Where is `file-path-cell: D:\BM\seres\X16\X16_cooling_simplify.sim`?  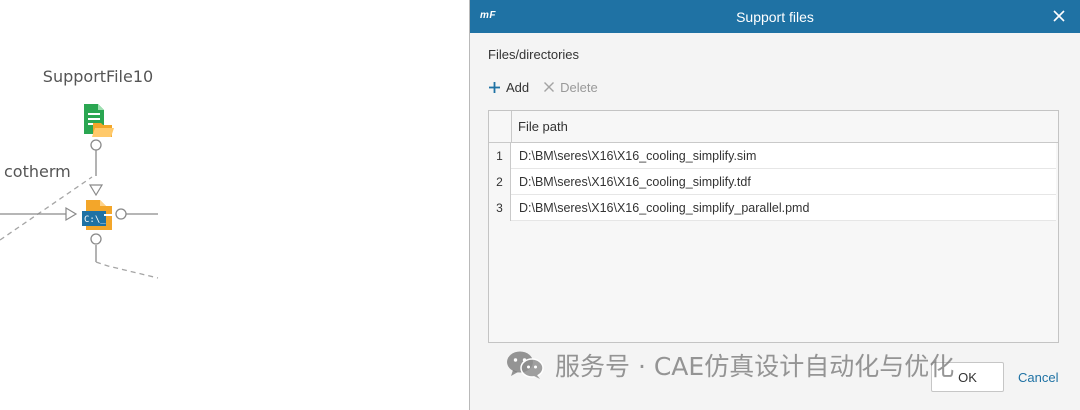
file-path-cell: D:\BM\seres\X16\X16_cooling_simplify.sim is located at coordinates (783, 156).